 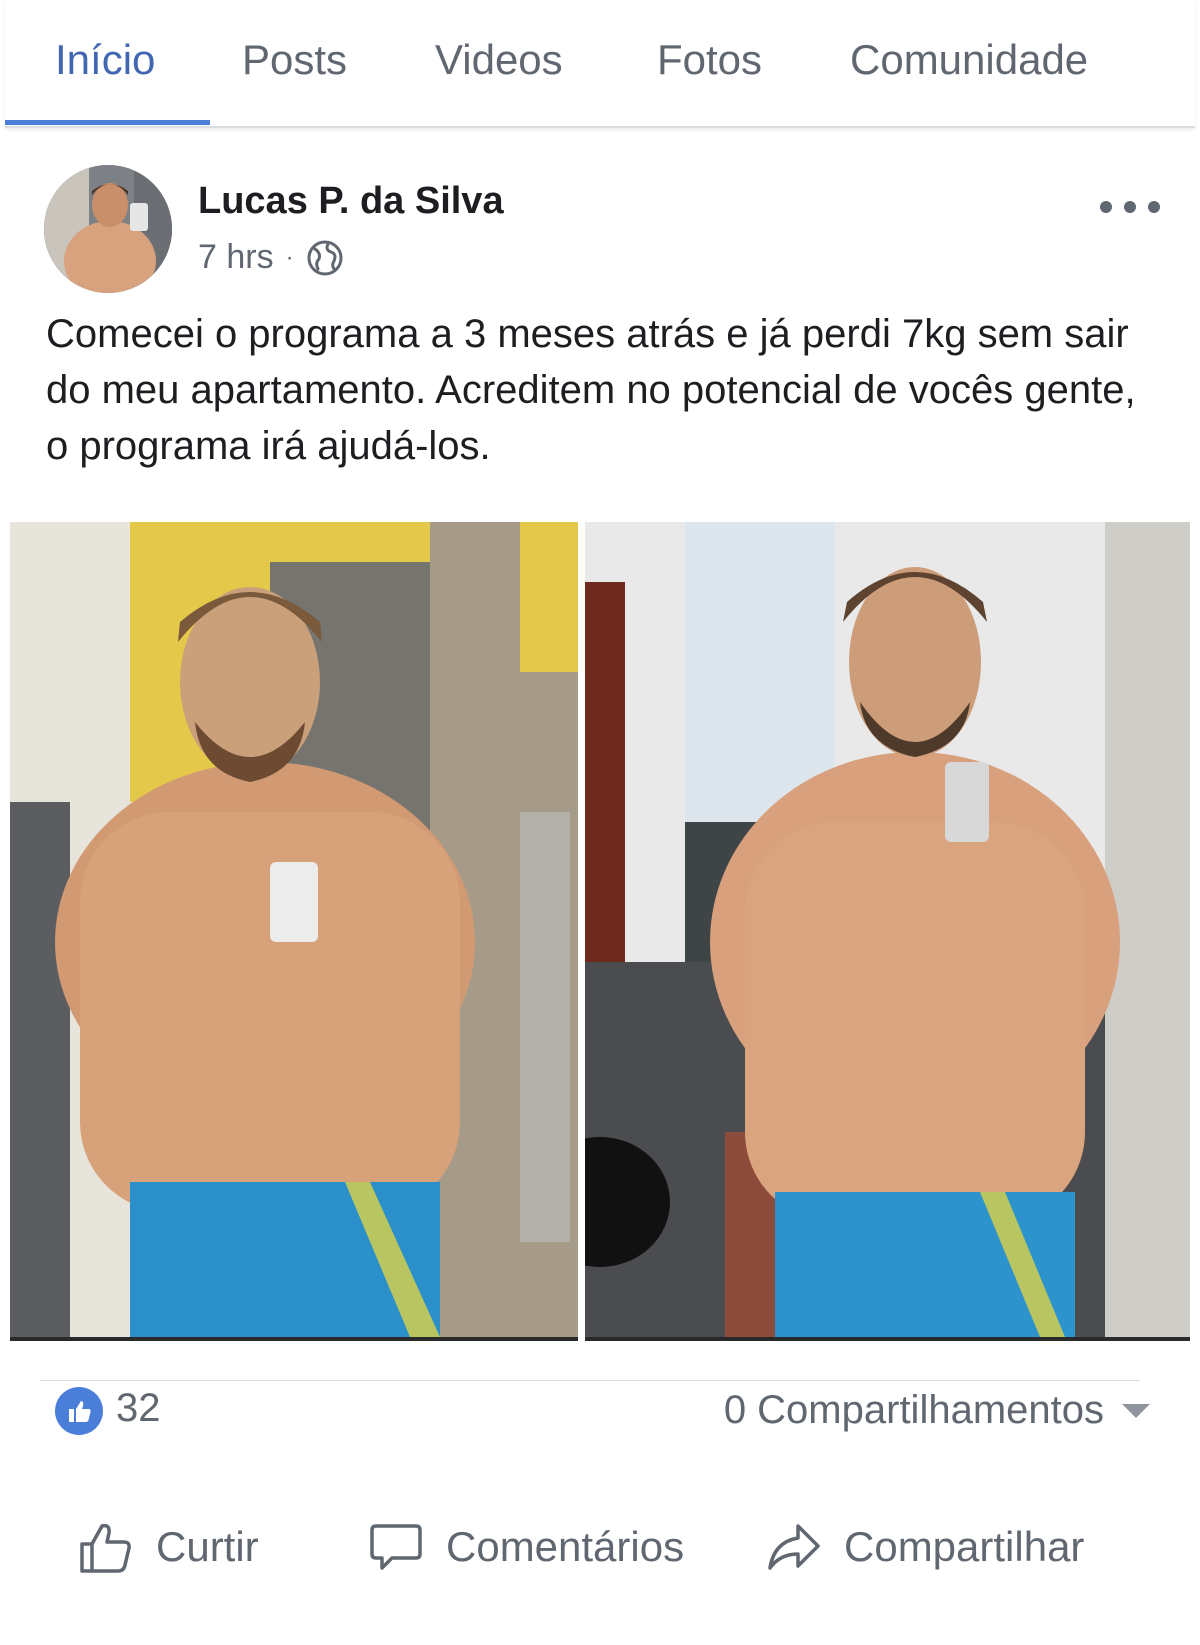 What do you see at coordinates (964, 1546) in the screenshot?
I see `share-button-label: Compartilhar` at bounding box center [964, 1546].